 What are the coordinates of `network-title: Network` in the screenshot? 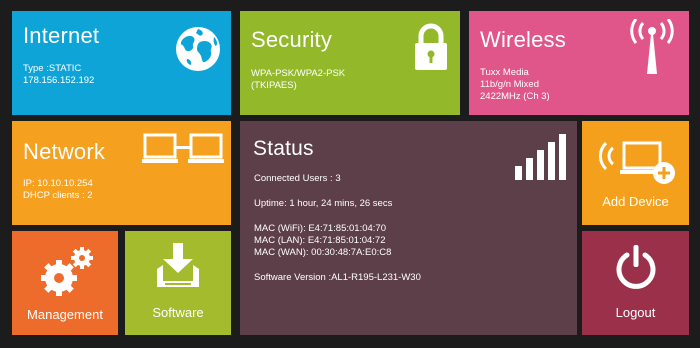 It's located at (64, 151).